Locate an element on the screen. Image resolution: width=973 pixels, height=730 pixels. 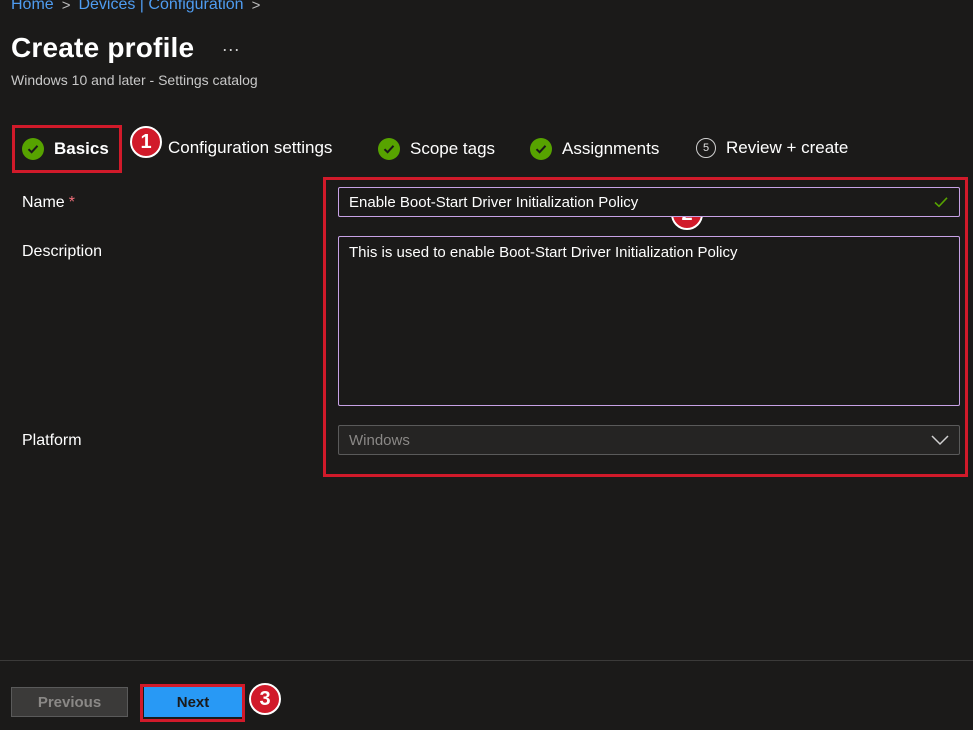
step-number-icon: 5 is located at coordinates (706, 148).